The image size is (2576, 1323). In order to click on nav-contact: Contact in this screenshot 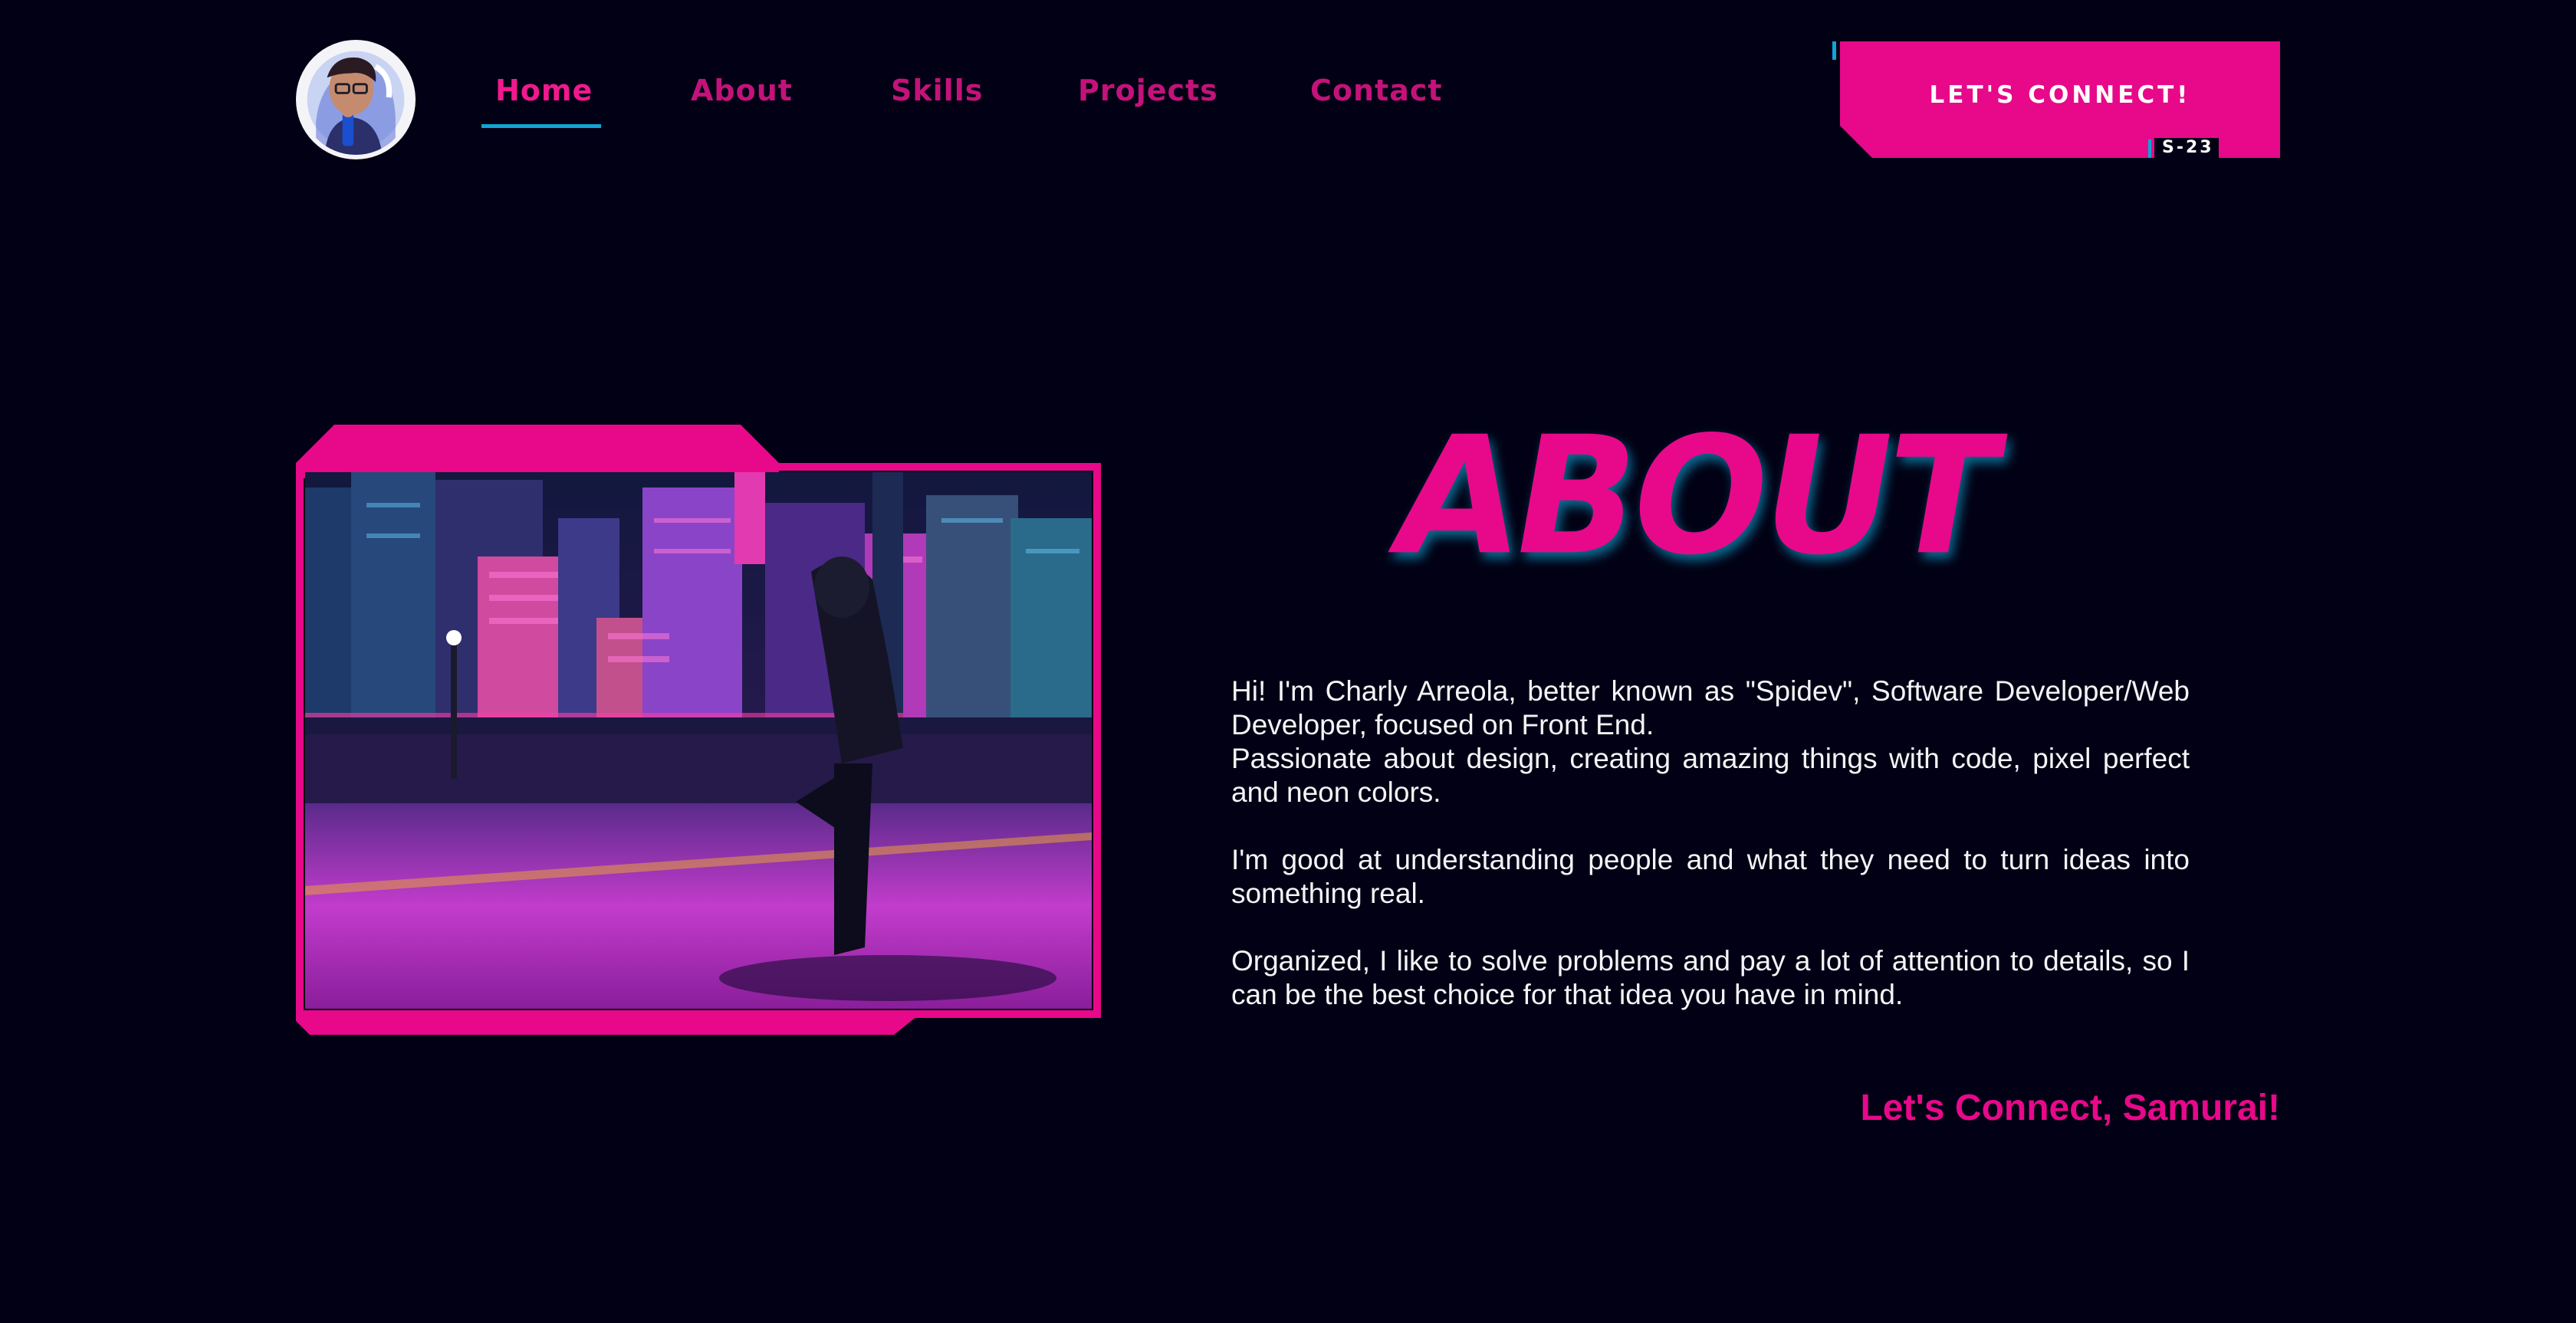, I will do `click(1377, 90)`.